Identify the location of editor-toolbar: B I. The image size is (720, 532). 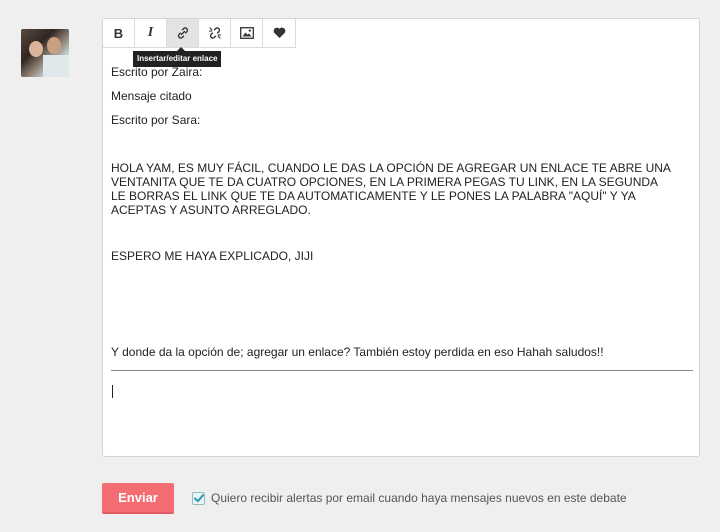
(199, 33).